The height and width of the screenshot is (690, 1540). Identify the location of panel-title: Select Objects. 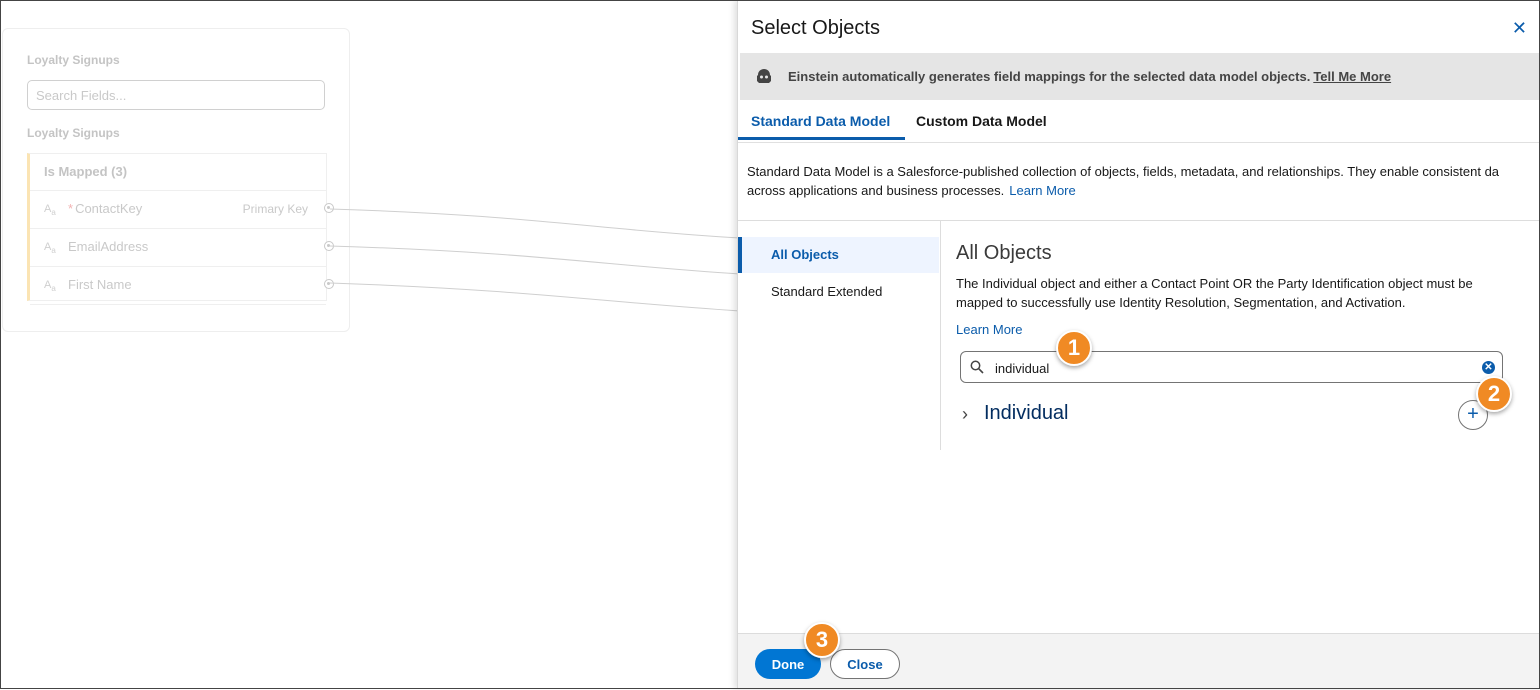
(815, 28).